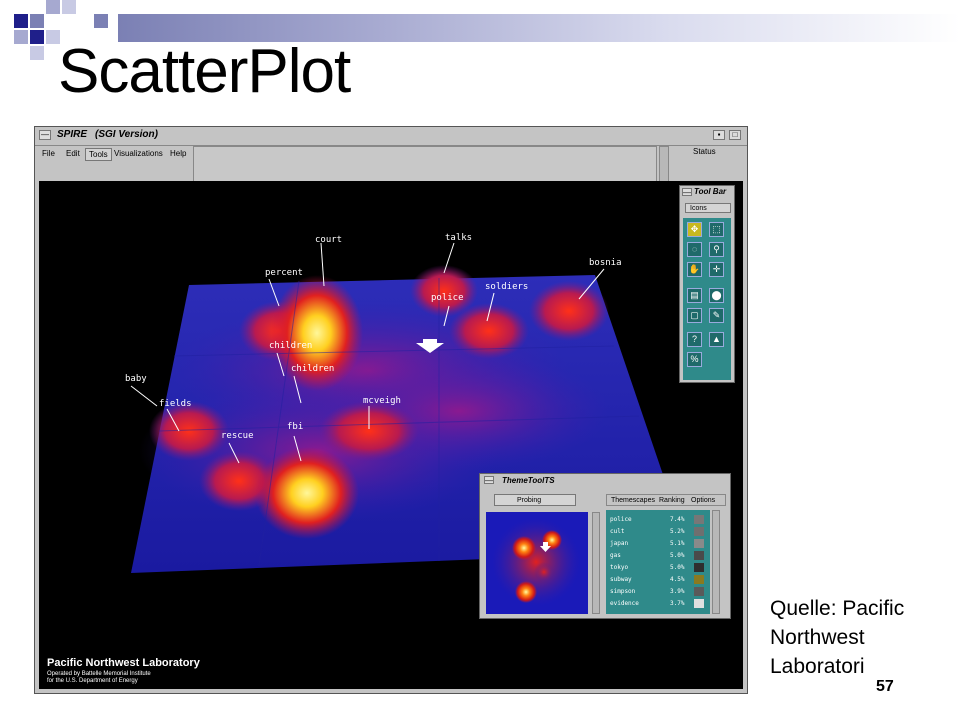 This screenshot has height=720, width=960. What do you see at coordinates (658, 580) in the screenshot?
I see `list-item: subway 4.5%` at bounding box center [658, 580].